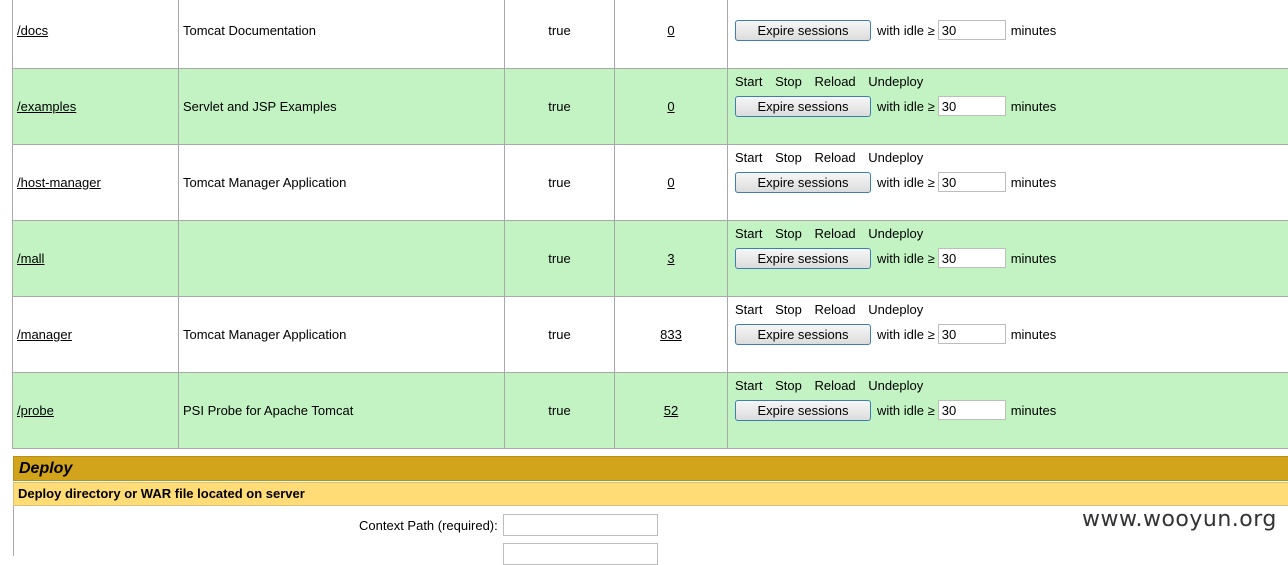 This screenshot has height=565, width=1288. I want to click on app-path-cell: /docs, so click(96, 34).